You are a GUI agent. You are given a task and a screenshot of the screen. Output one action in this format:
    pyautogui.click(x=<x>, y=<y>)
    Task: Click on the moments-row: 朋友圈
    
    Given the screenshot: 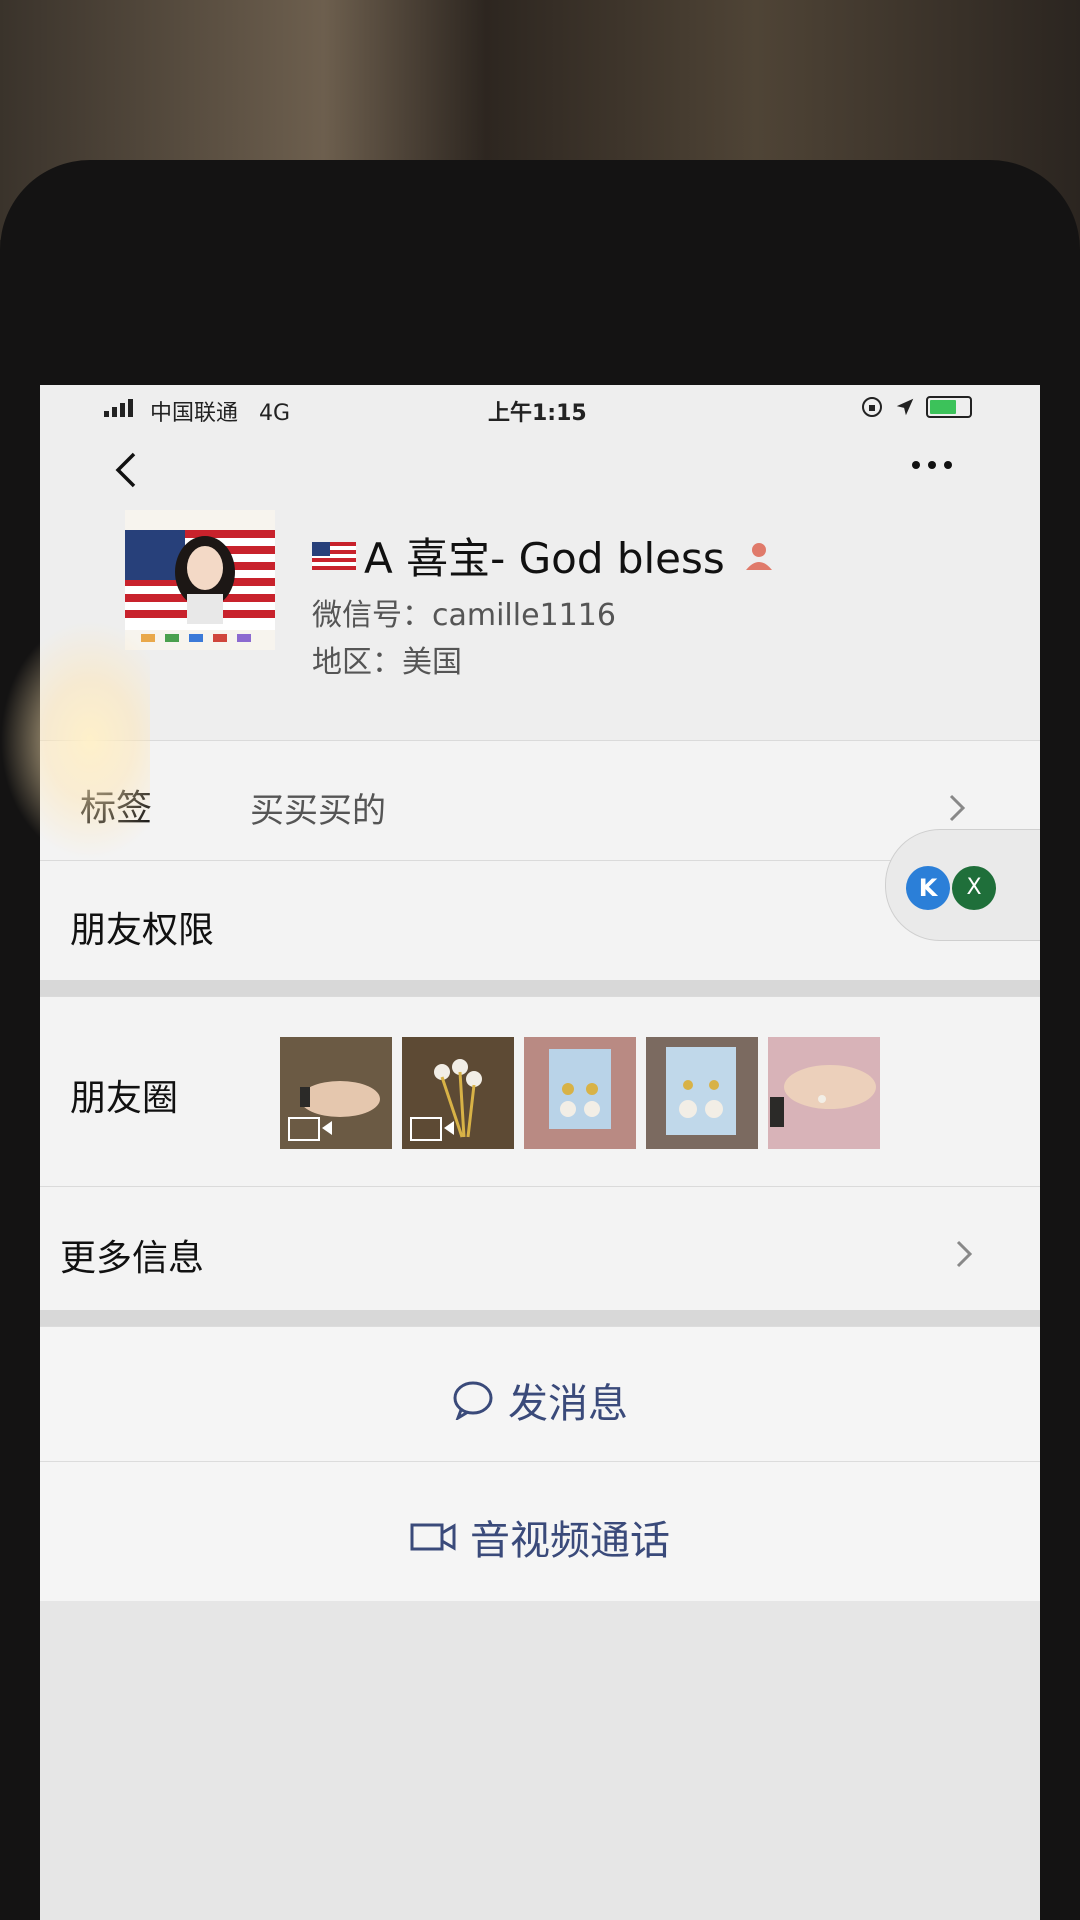 What is the action you would take?
    pyautogui.click(x=540, y=1091)
    